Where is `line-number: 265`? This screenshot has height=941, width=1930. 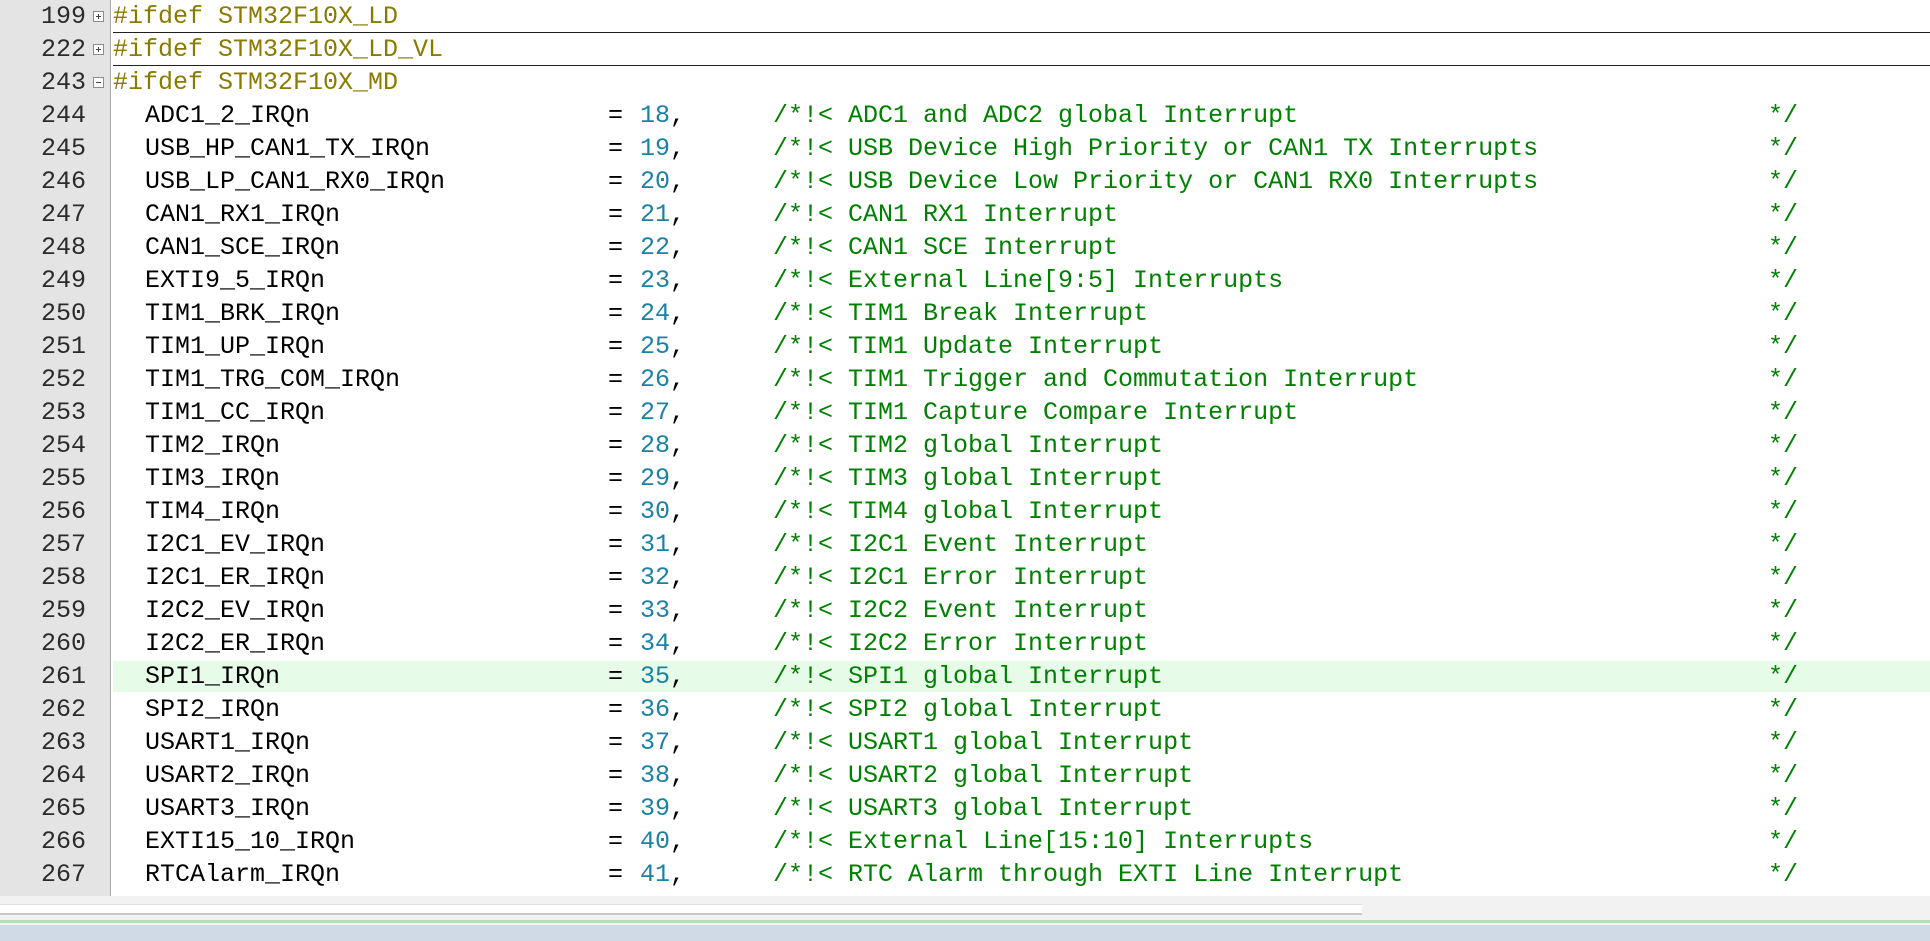
line-number: 265 is located at coordinates (63, 808).